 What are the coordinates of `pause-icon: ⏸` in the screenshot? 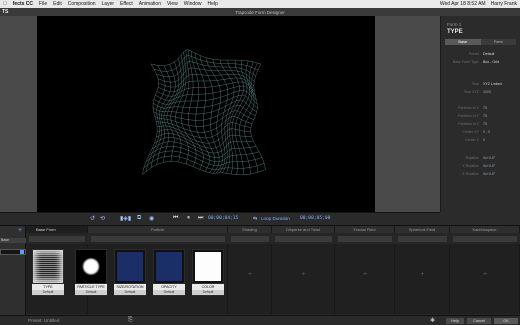 It's located at (188, 218).